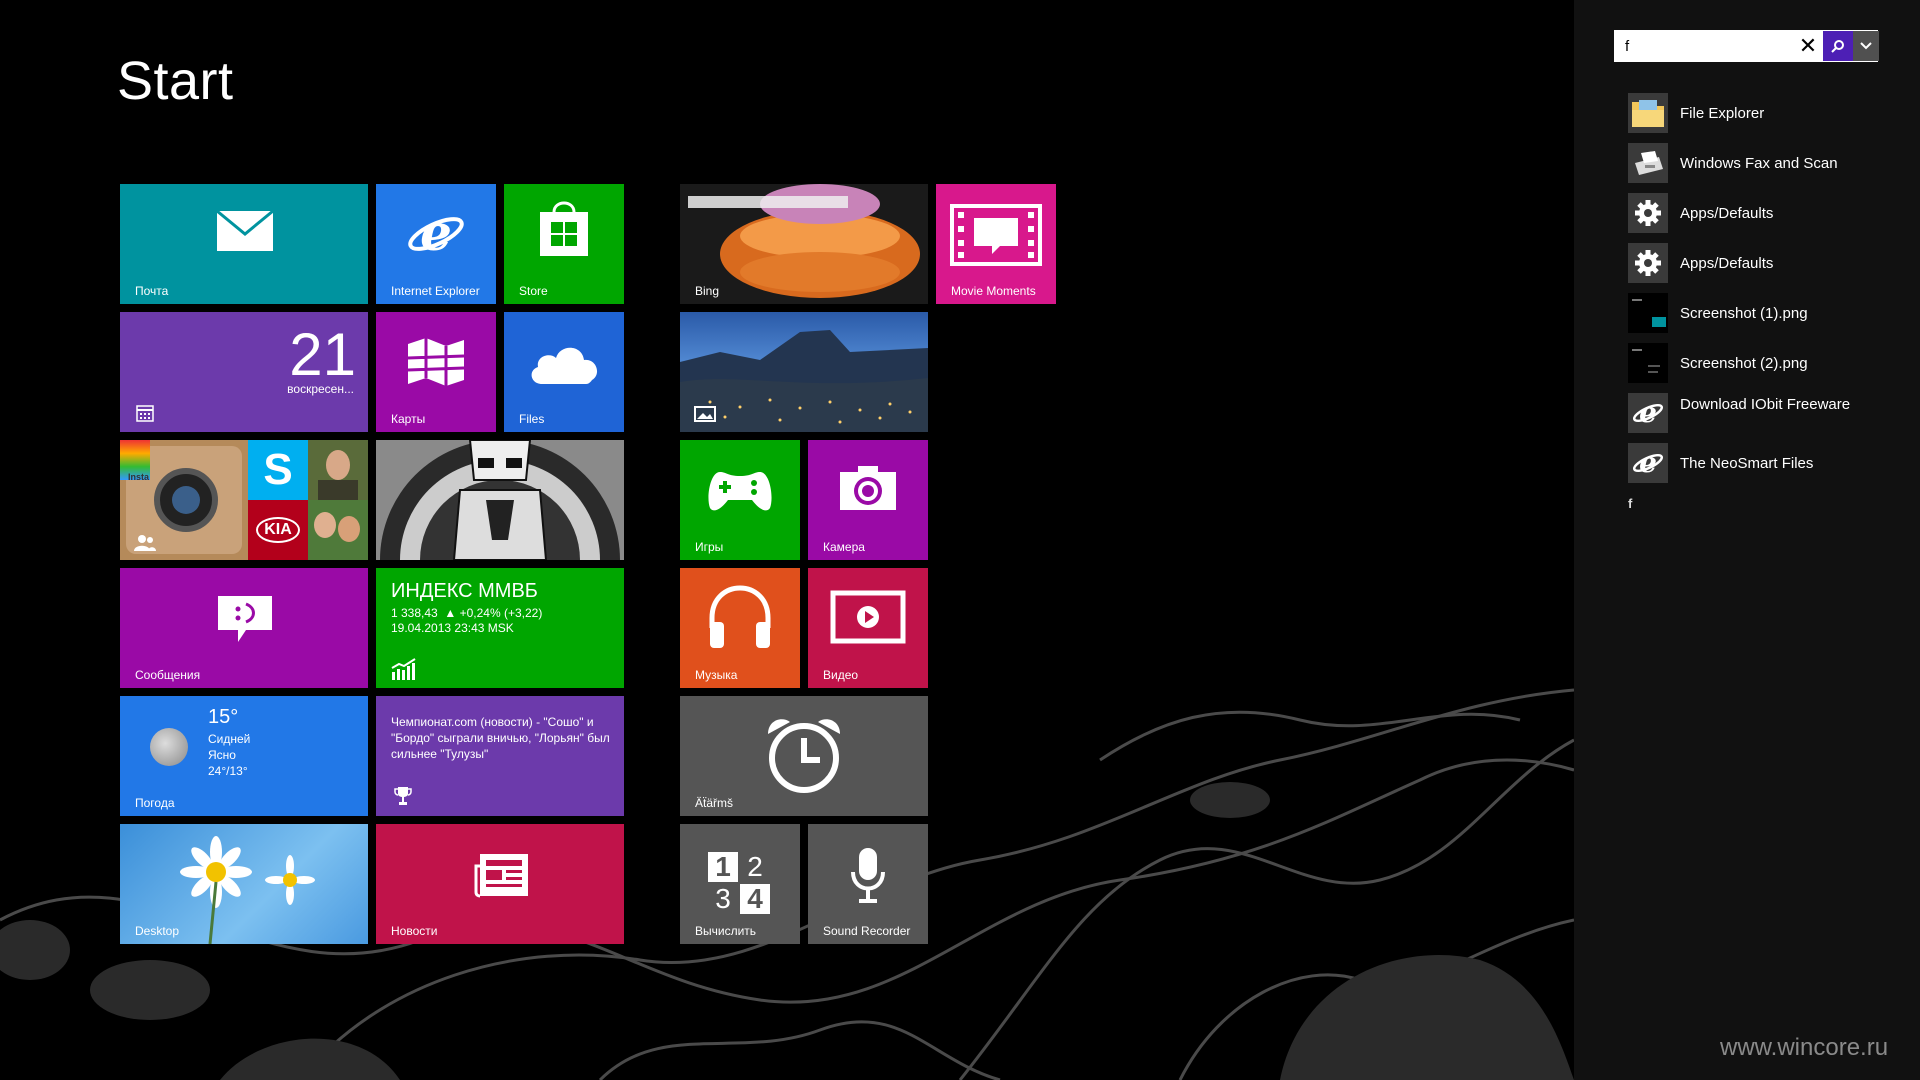 The width and height of the screenshot is (1920, 1080). I want to click on close-icon: ✕, so click(1808, 46).